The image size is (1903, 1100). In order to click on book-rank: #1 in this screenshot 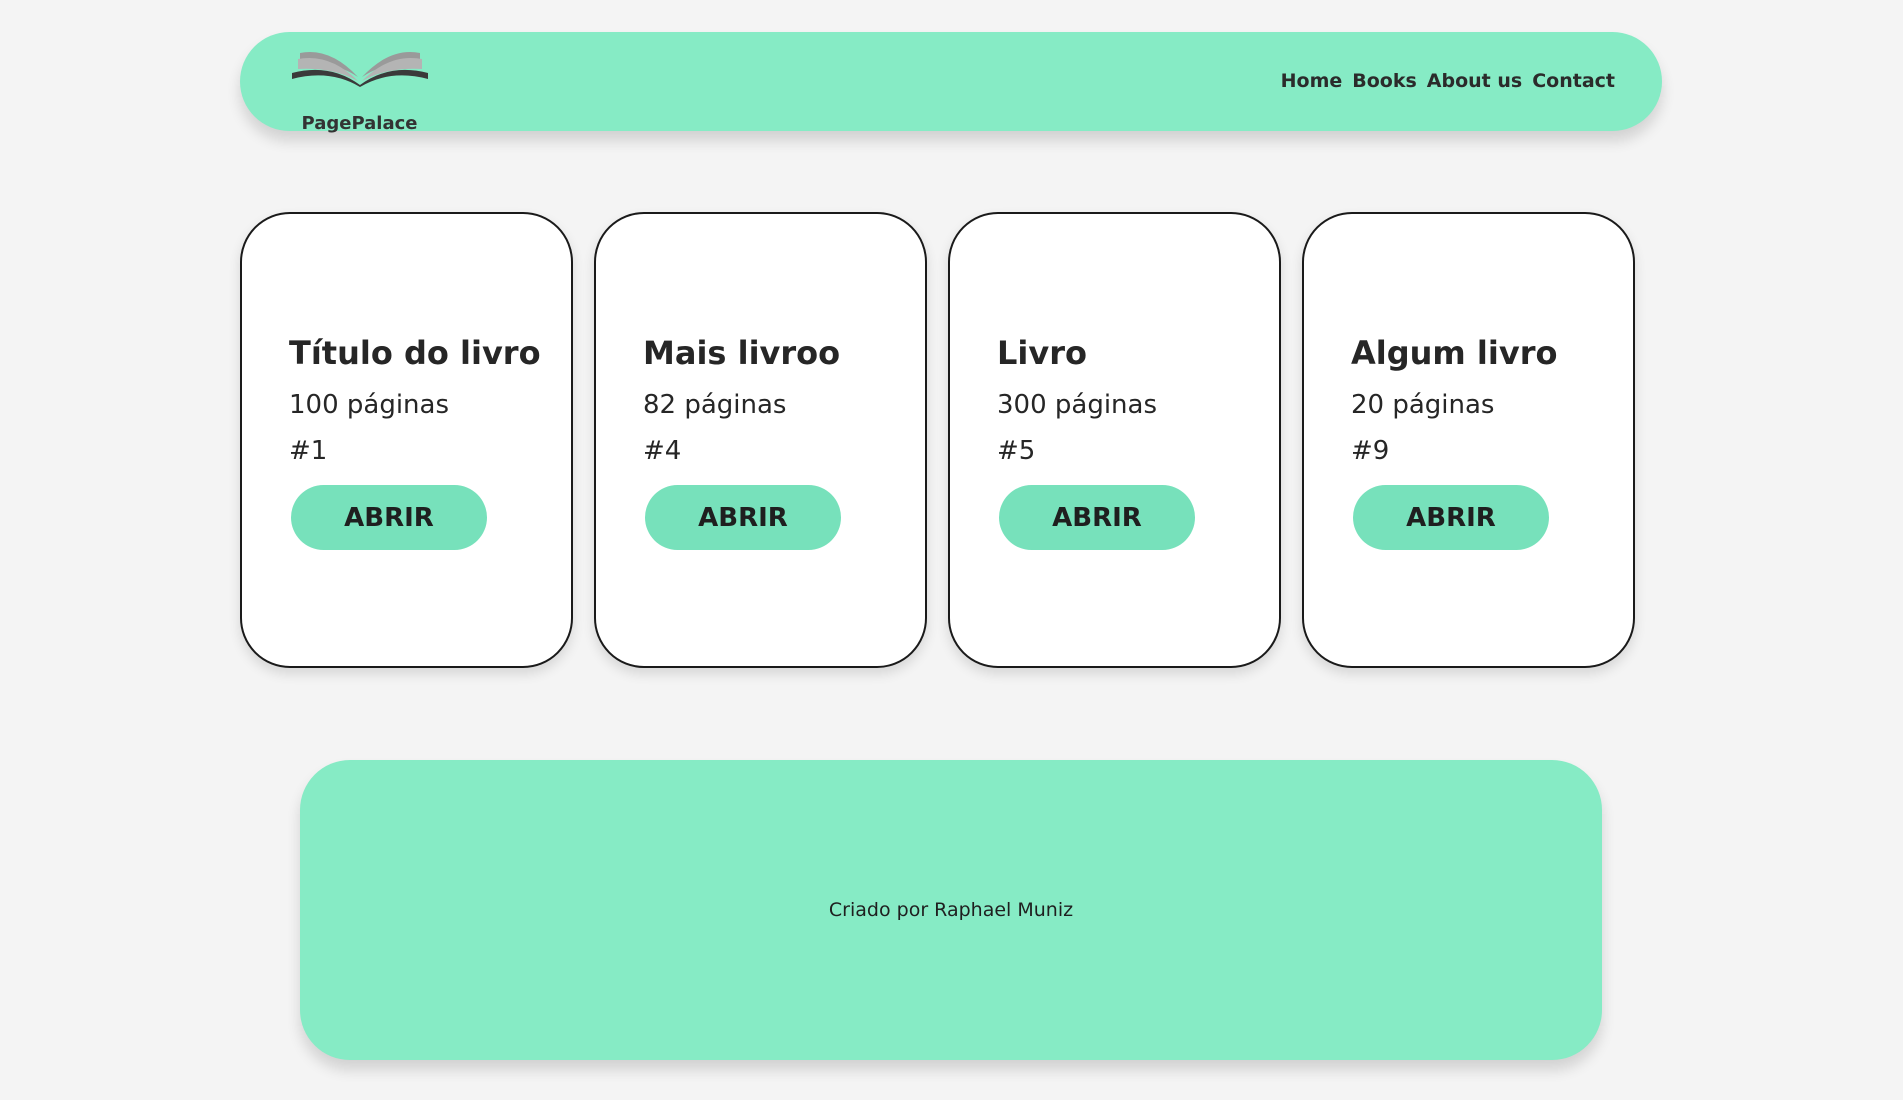, I will do `click(308, 451)`.